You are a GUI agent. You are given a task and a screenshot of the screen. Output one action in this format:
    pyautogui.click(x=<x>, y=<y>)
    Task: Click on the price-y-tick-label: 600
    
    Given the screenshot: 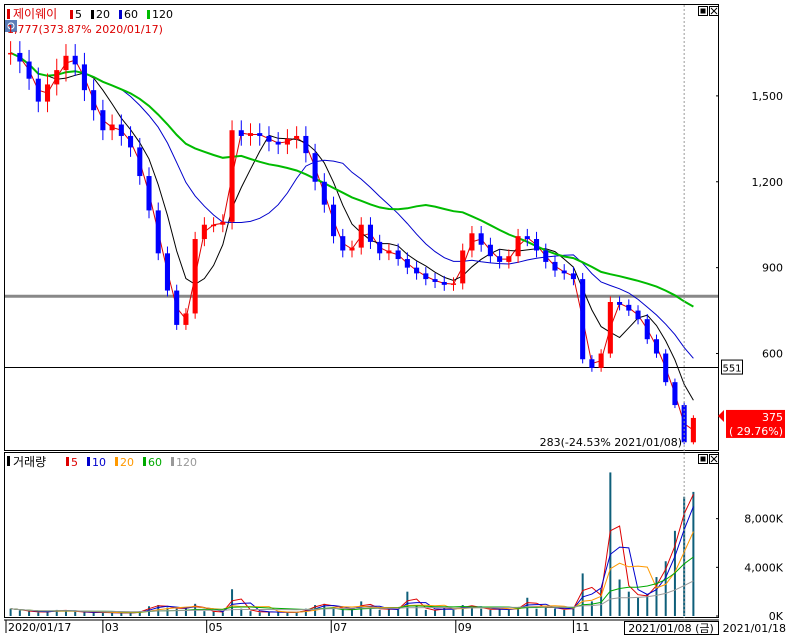 What is the action you would take?
    pyautogui.click(x=772, y=354)
    